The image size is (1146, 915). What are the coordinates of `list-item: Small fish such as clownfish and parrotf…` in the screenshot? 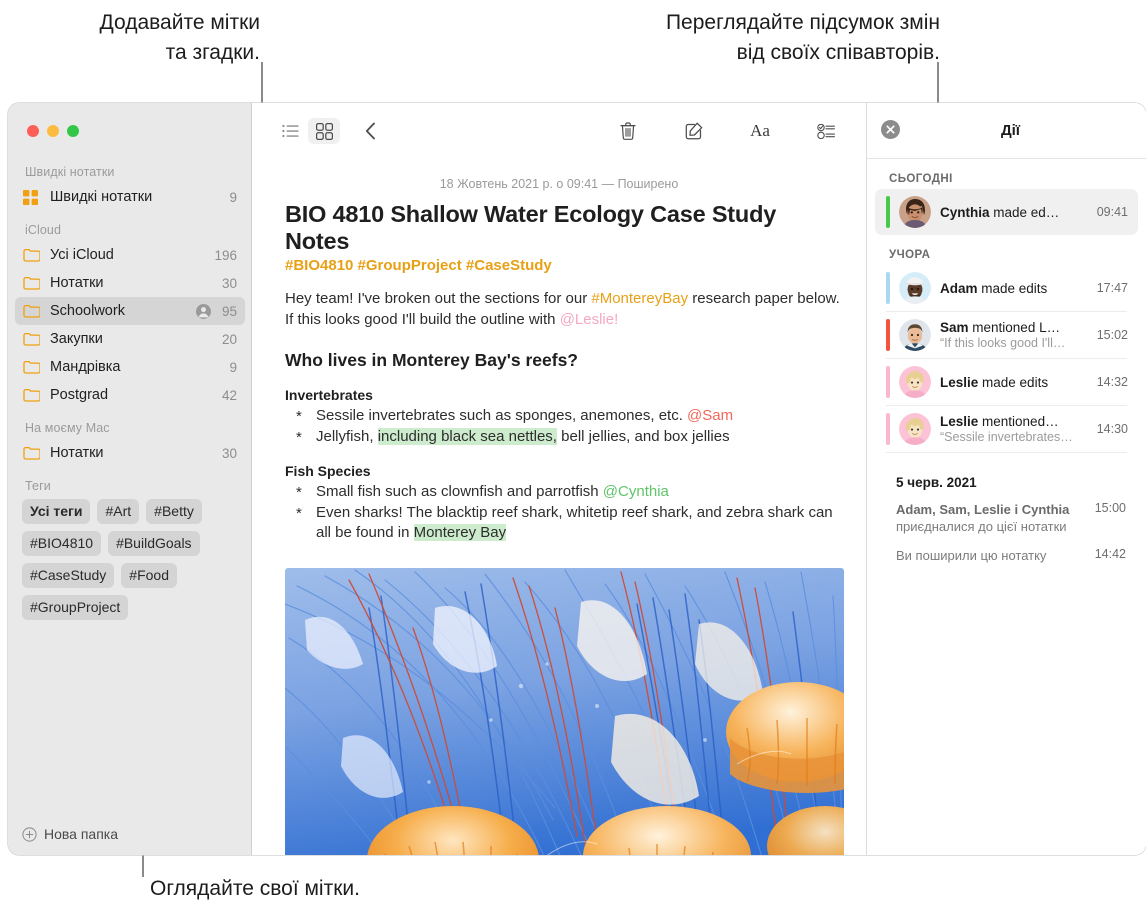 It's located at (570, 492).